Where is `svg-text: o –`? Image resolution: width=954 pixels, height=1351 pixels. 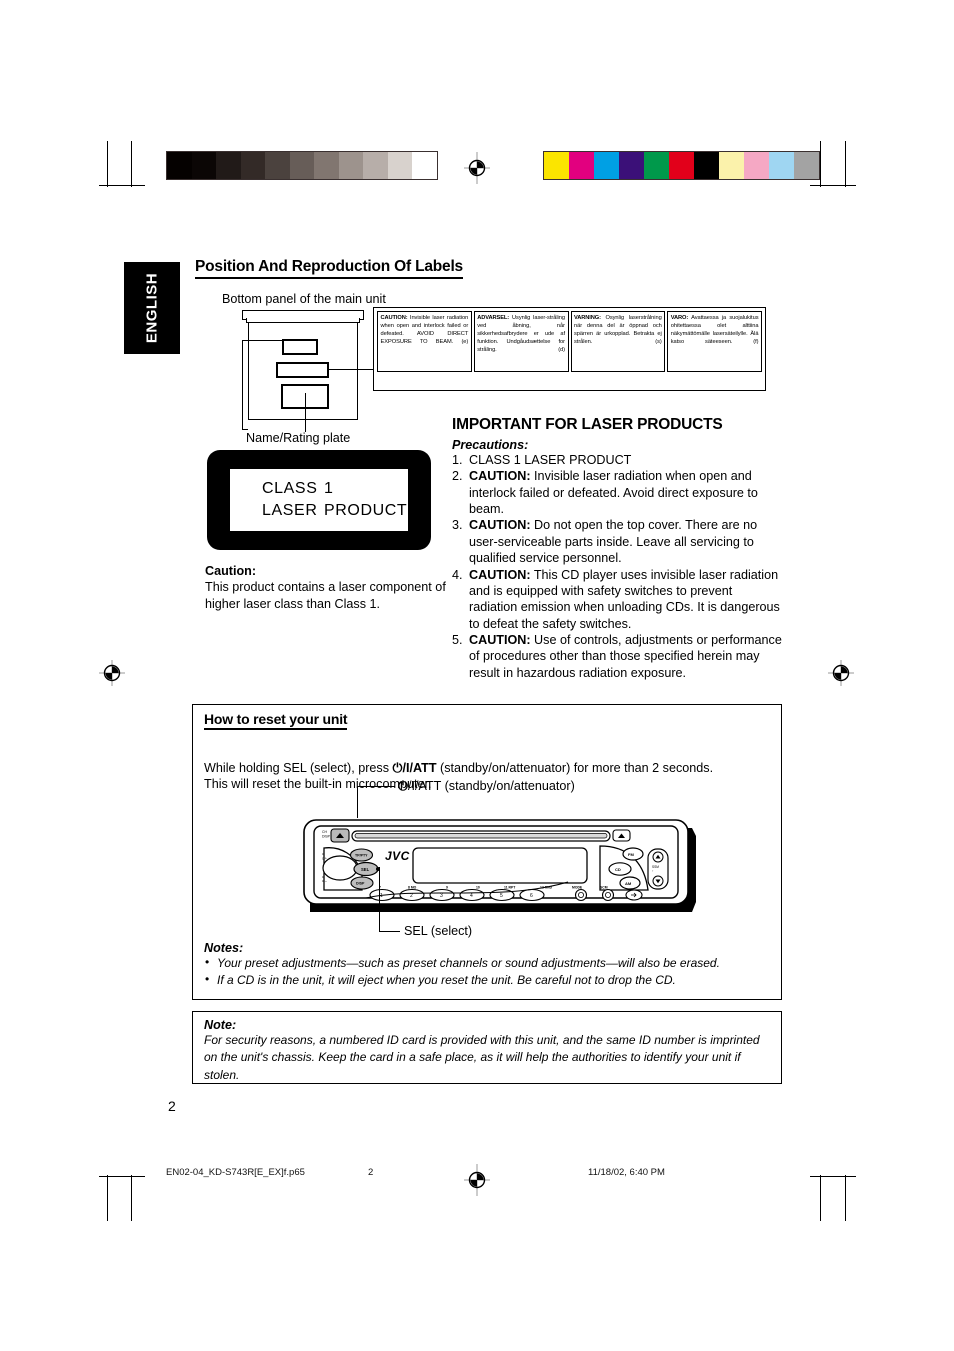 svg-text: o – is located at coordinates (324, 881).